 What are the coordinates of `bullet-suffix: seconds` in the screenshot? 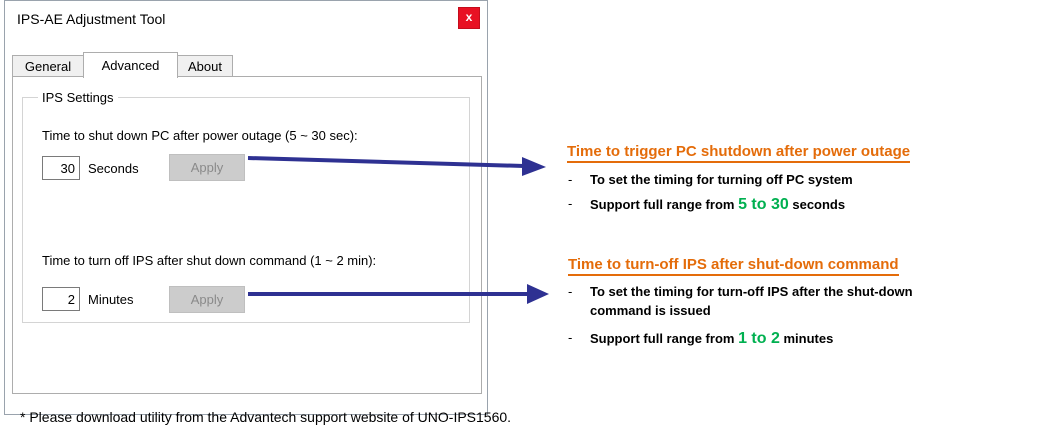 It's located at (817, 204).